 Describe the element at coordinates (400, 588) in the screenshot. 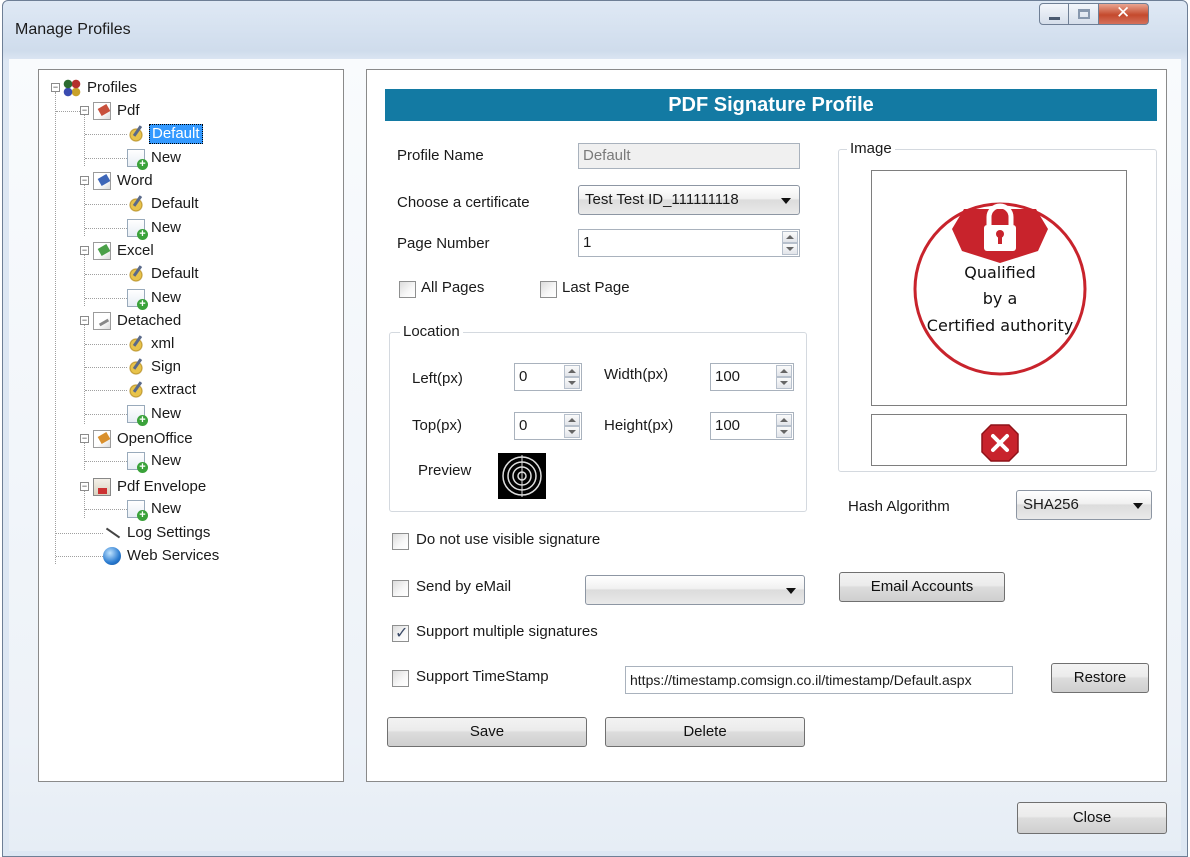

I see `send-email-checkbox` at that location.